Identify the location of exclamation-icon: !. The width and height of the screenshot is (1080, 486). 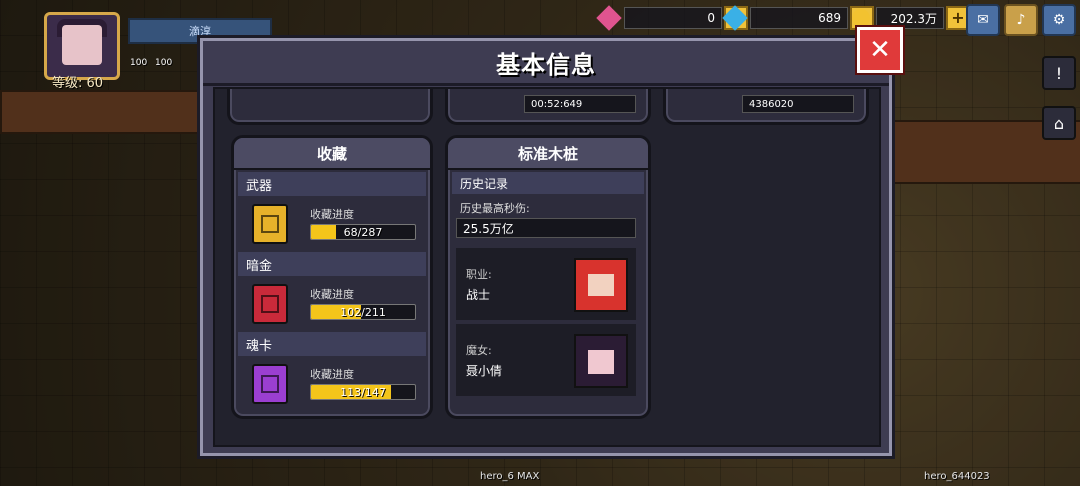
(1059, 73).